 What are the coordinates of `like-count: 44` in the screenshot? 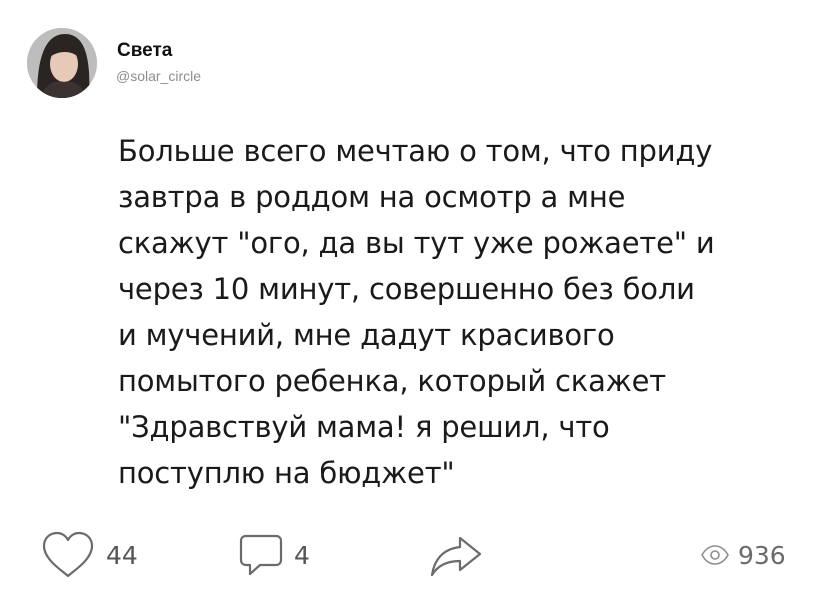 It's located at (122, 555).